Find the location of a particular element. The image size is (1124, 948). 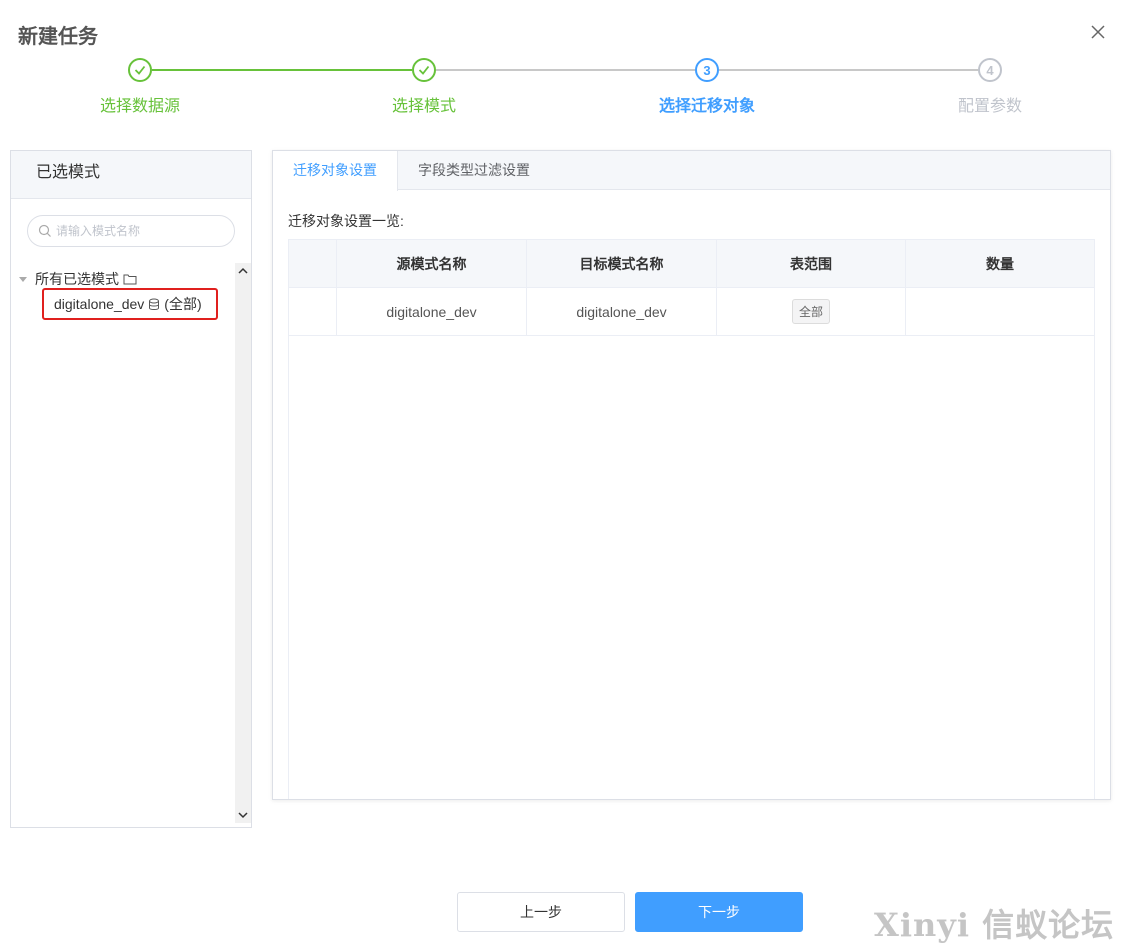

cell-source-schema: digitalone_dev is located at coordinates (432, 311).